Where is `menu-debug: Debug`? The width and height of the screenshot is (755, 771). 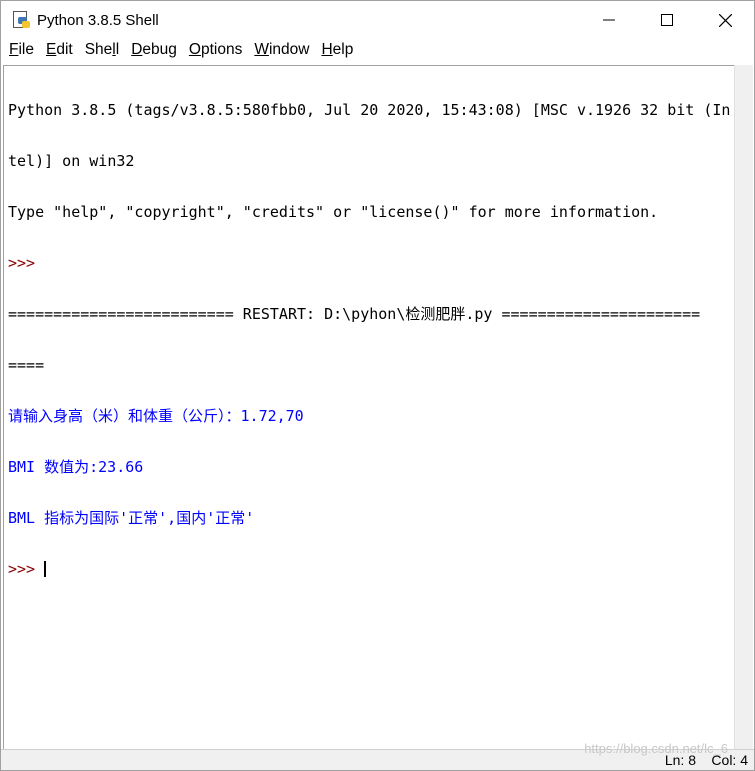
menu-debug: Debug is located at coordinates (154, 49).